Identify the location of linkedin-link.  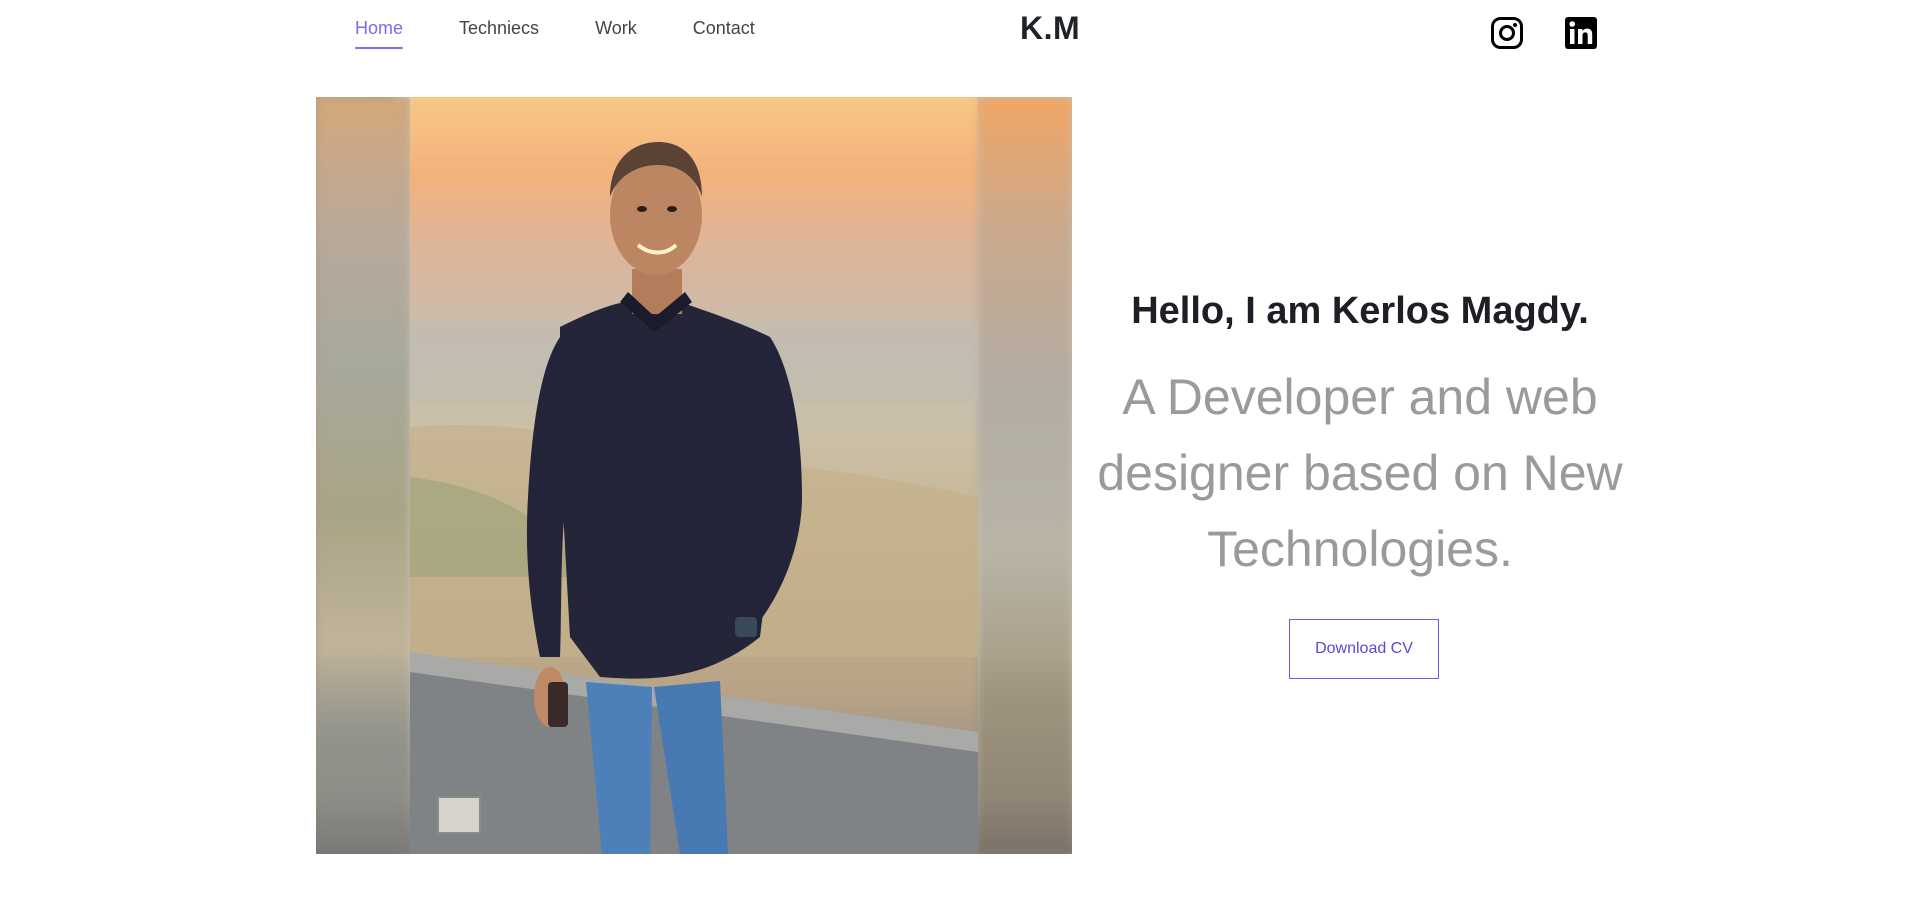
(1581, 33).